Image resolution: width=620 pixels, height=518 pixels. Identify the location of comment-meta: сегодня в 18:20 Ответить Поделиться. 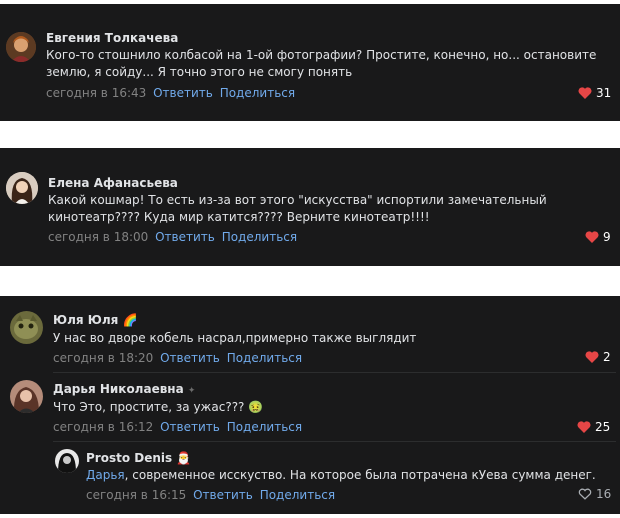
(177, 358).